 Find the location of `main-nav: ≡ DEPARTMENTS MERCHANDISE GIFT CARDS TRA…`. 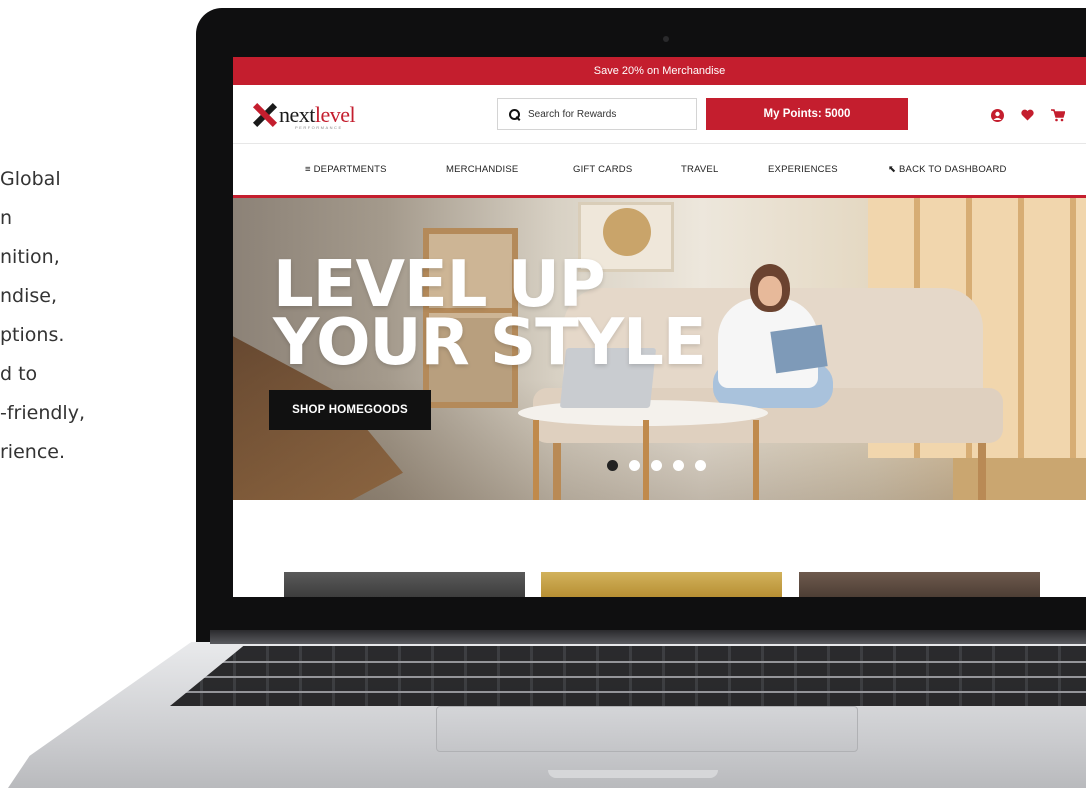

main-nav: ≡ DEPARTMENTS MERCHANDISE GIFT CARDS TRA… is located at coordinates (659, 171).